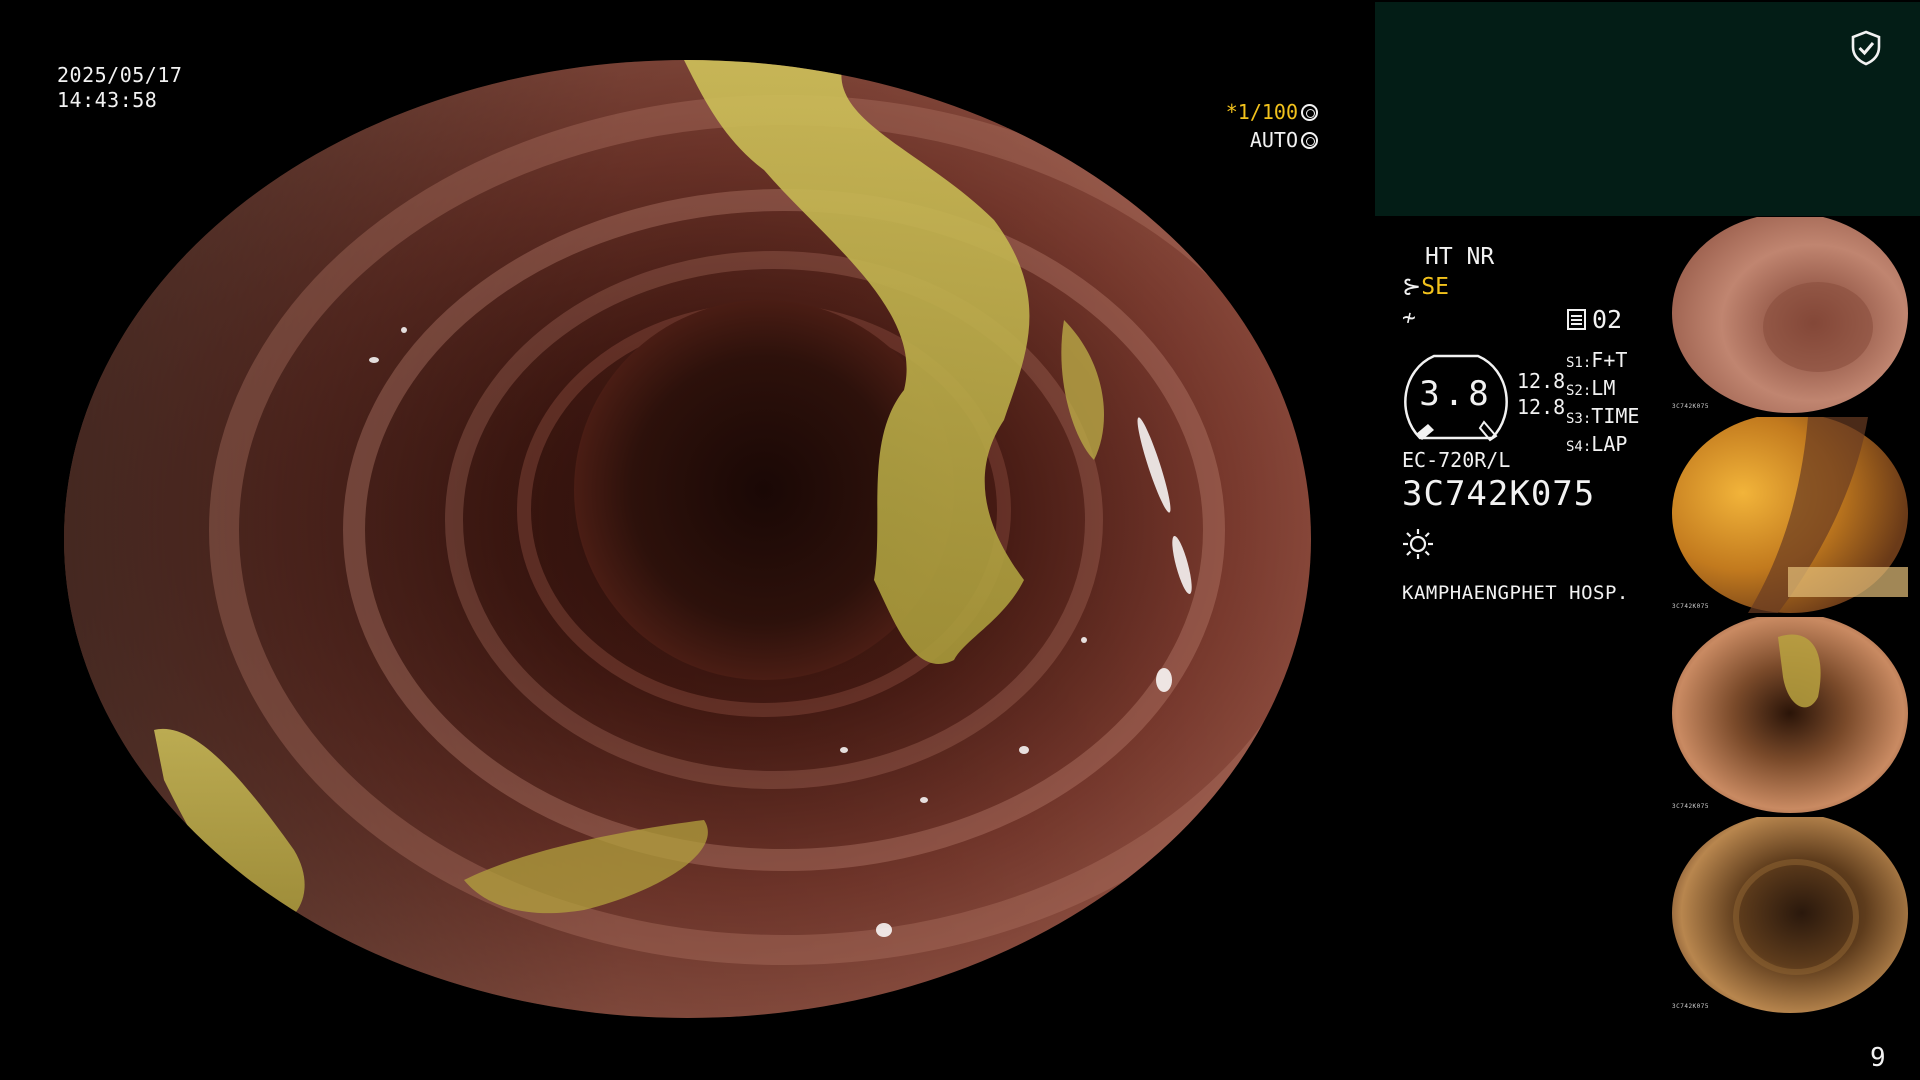  Describe the element at coordinates (1647, 109) in the screenshot. I see `status-panel` at that location.